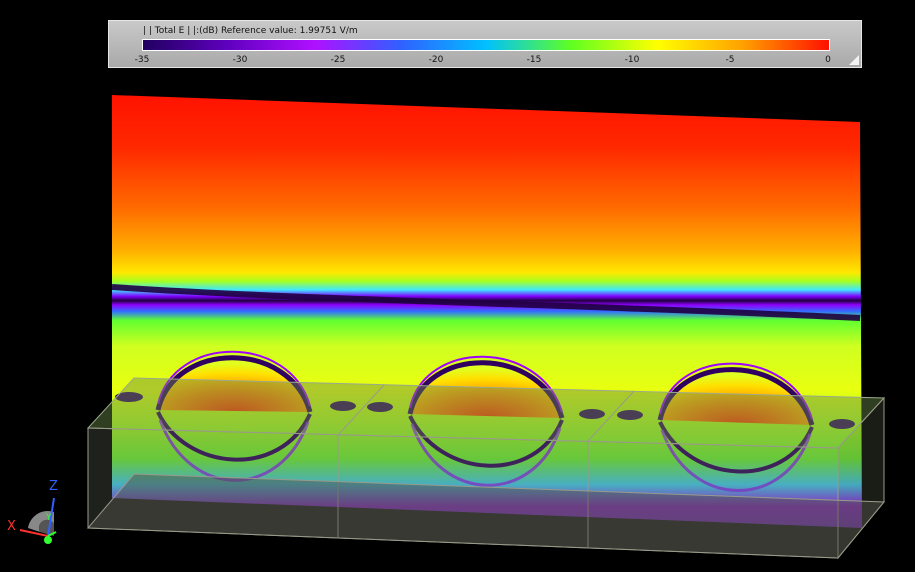 This screenshot has width=915, height=572. I want to click on axis-origin-marker, so click(48, 540).